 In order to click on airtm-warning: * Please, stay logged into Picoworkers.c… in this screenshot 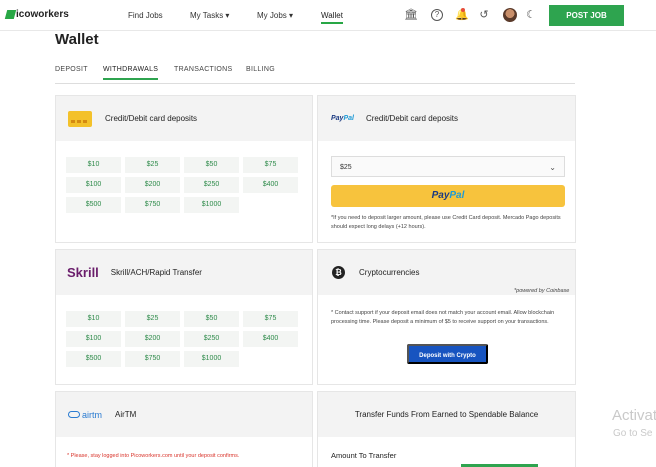, I will do `click(153, 456)`.